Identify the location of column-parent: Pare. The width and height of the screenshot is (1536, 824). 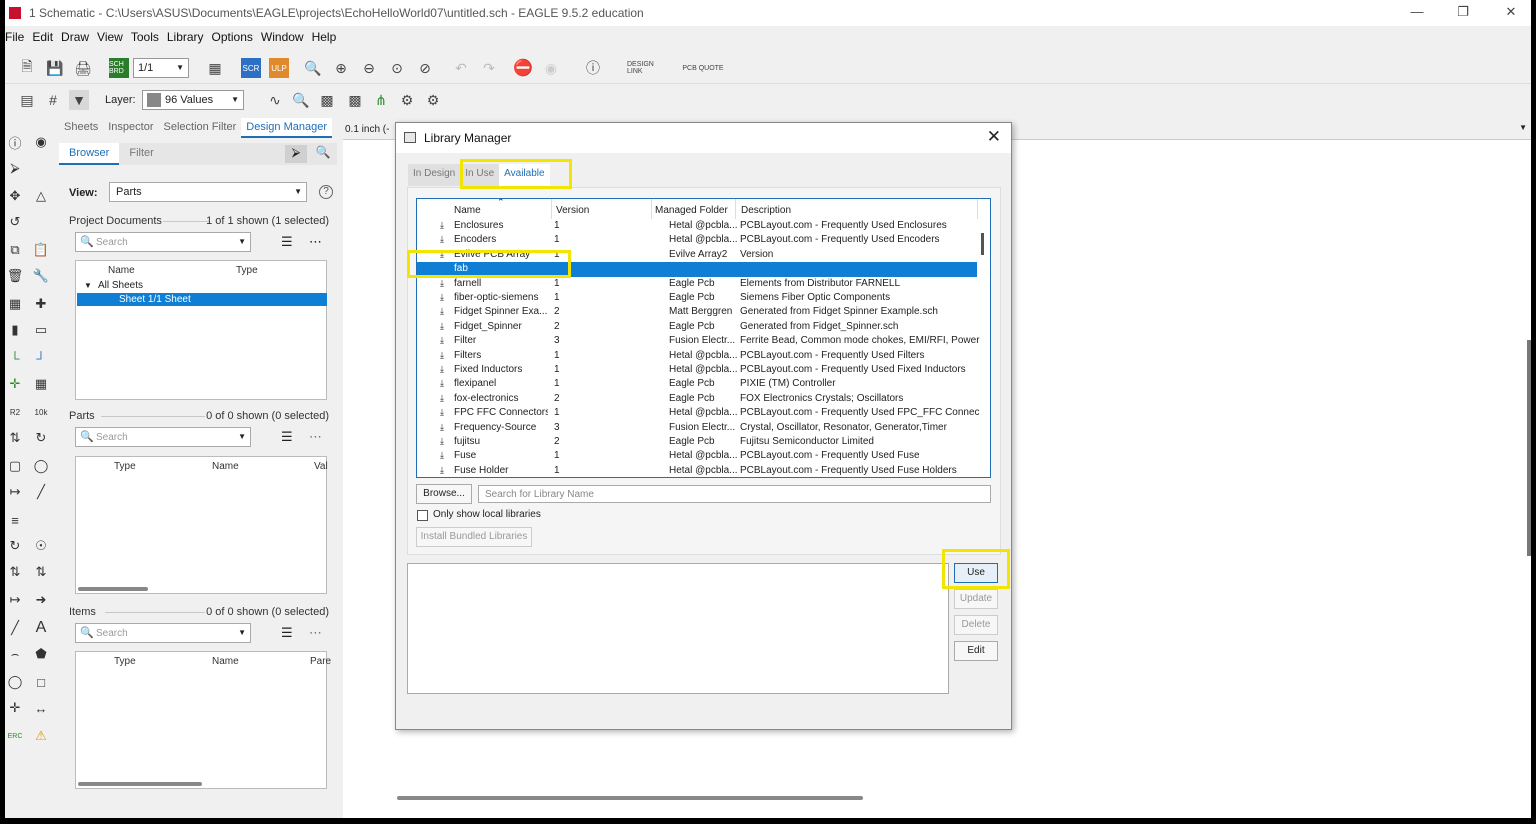
(320, 661).